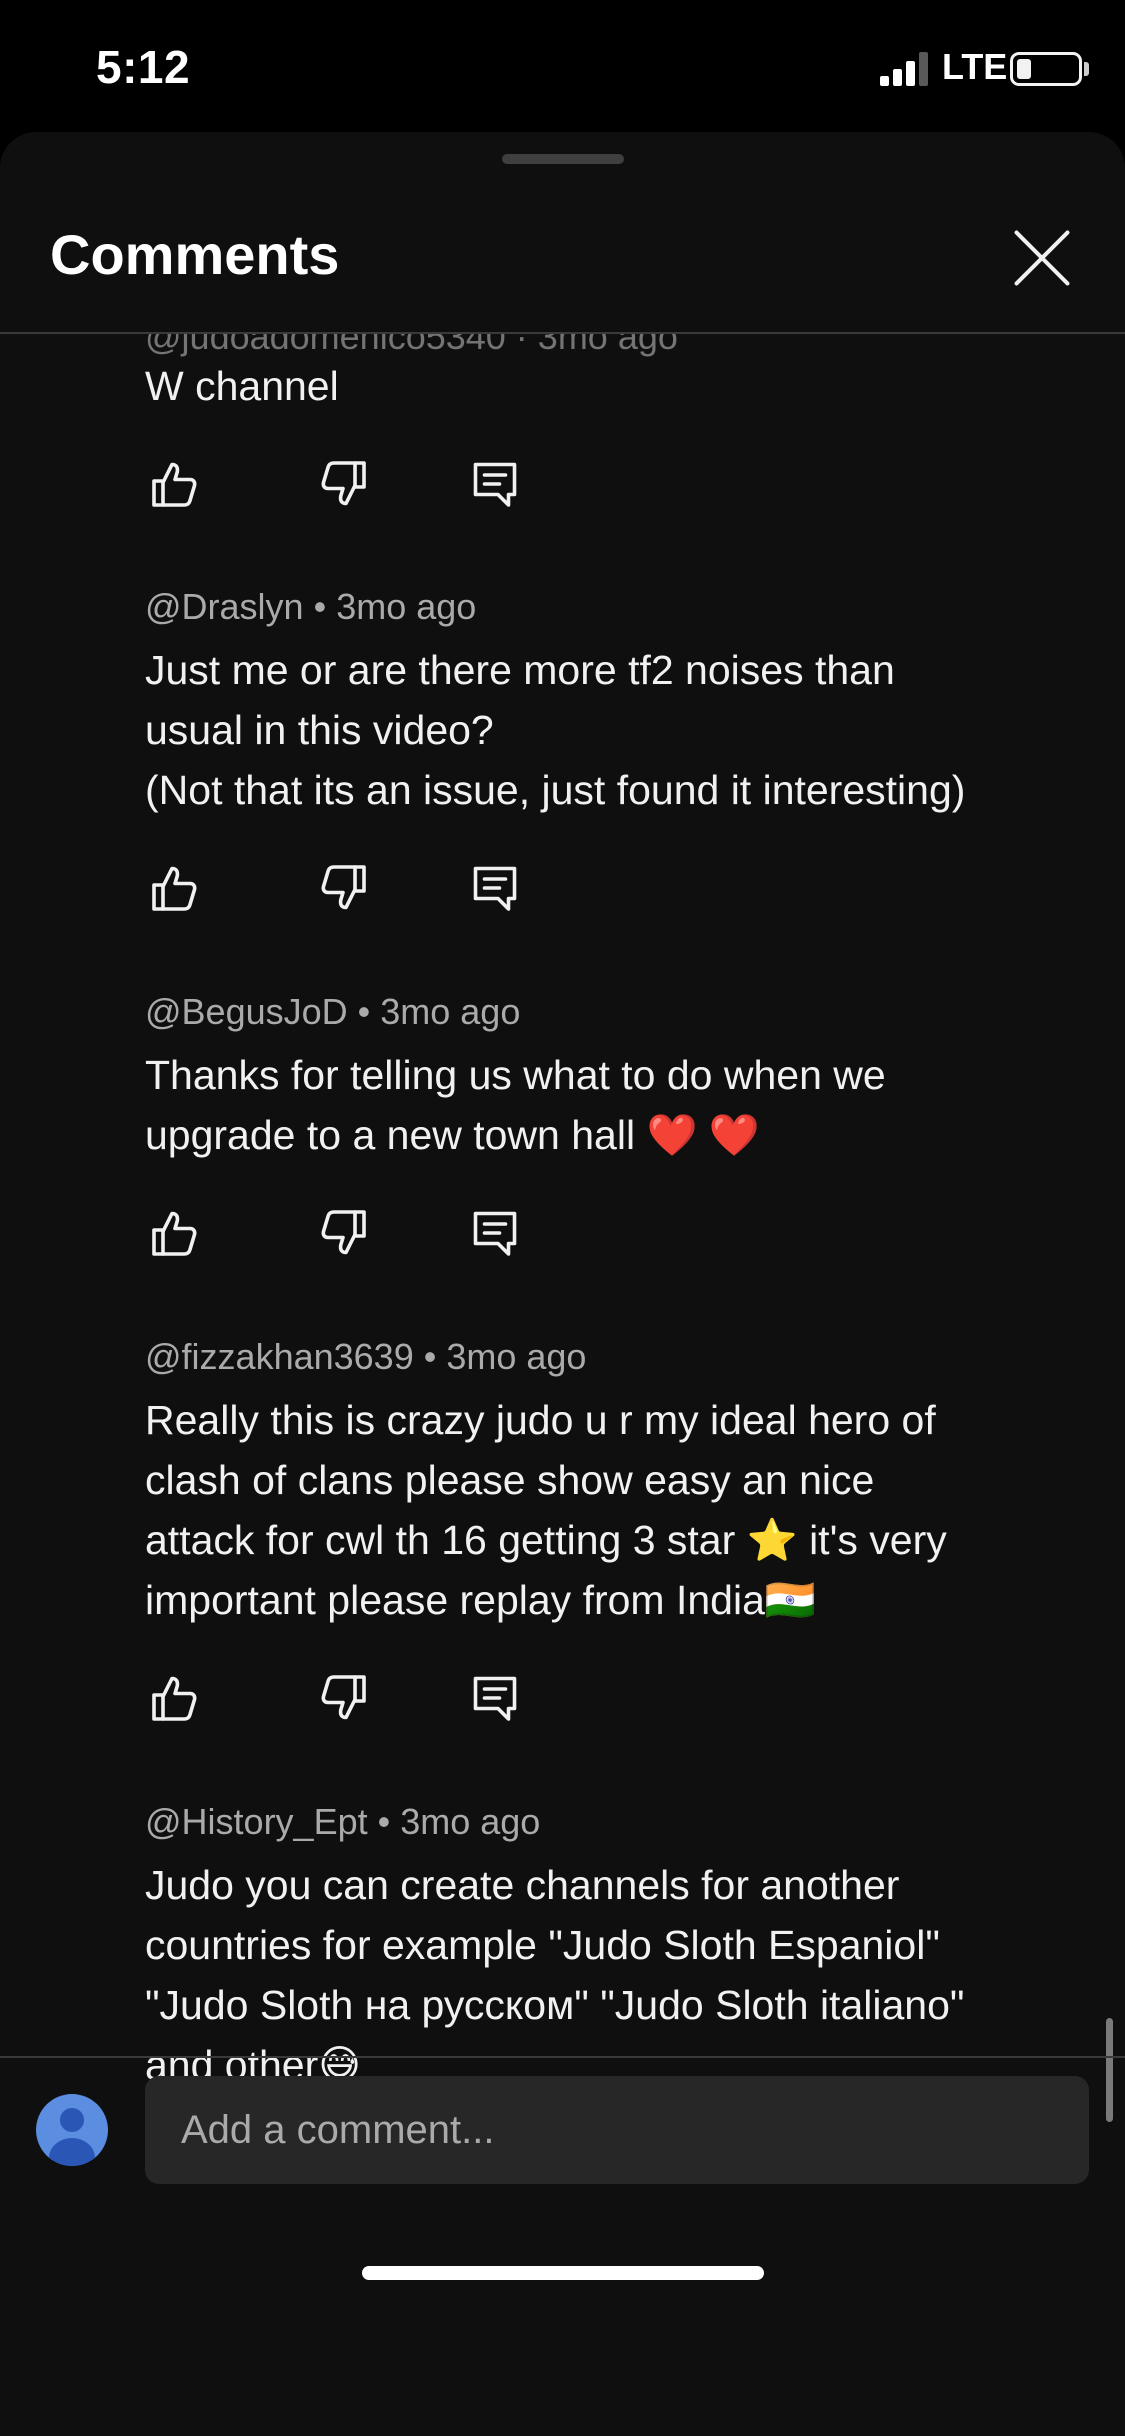 The height and width of the screenshot is (2436, 1125). What do you see at coordinates (279, 1356) in the screenshot?
I see `comment-author: @fizzakhan3639` at bounding box center [279, 1356].